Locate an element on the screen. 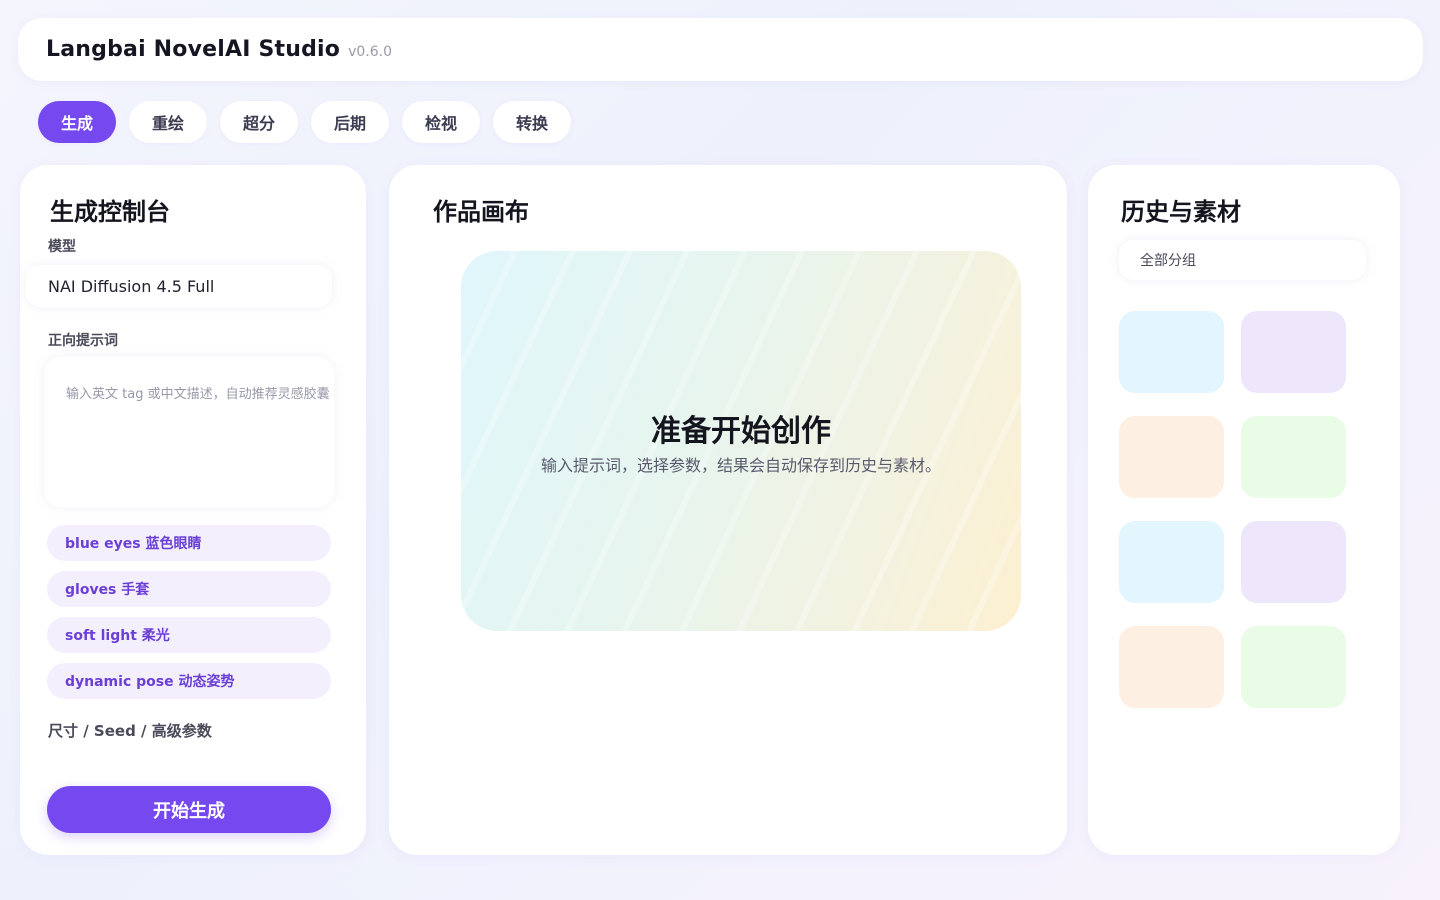 Image resolution: width=1440 pixels, height=900 pixels. tab-upscale: 超分 is located at coordinates (259, 122).